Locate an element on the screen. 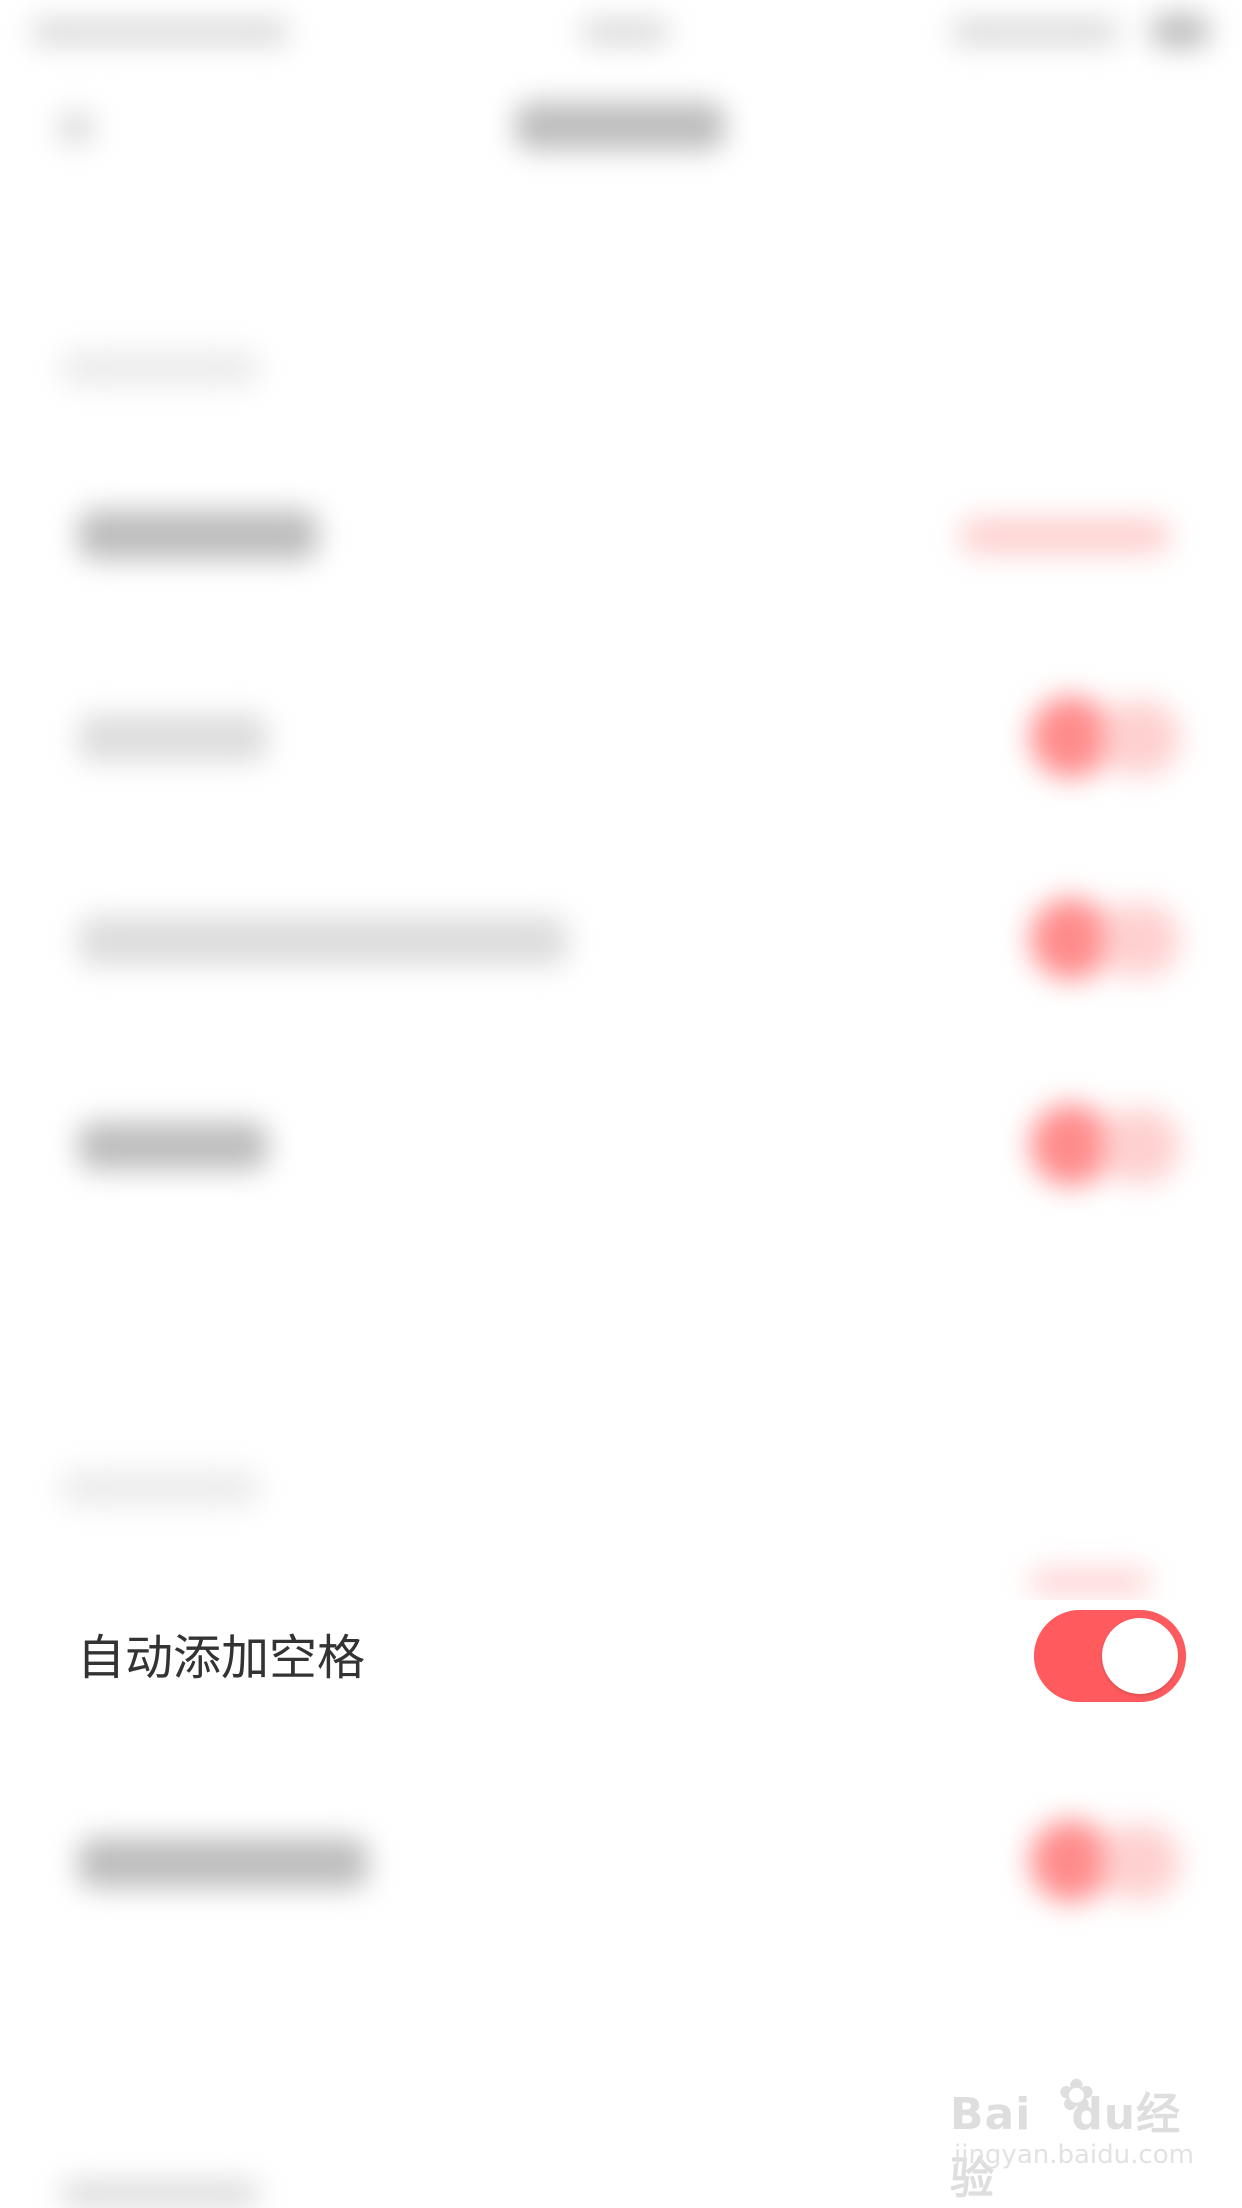 The width and height of the screenshot is (1242, 2208). auto-add-space-toggle is located at coordinates (1110, 1656).